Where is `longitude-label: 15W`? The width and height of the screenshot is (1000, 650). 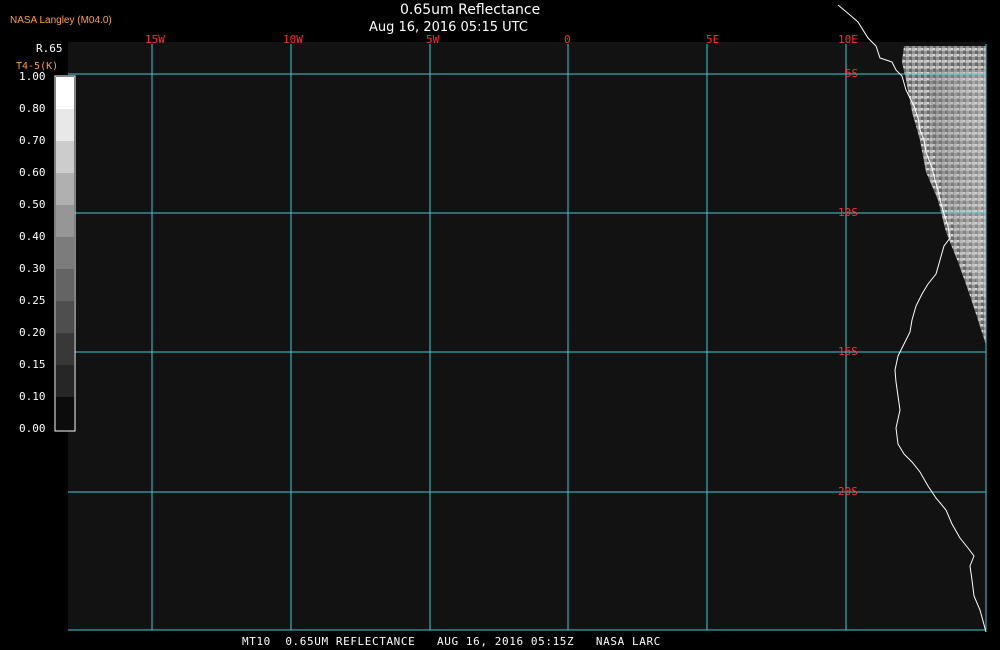
longitude-label: 15W is located at coordinates (155, 39).